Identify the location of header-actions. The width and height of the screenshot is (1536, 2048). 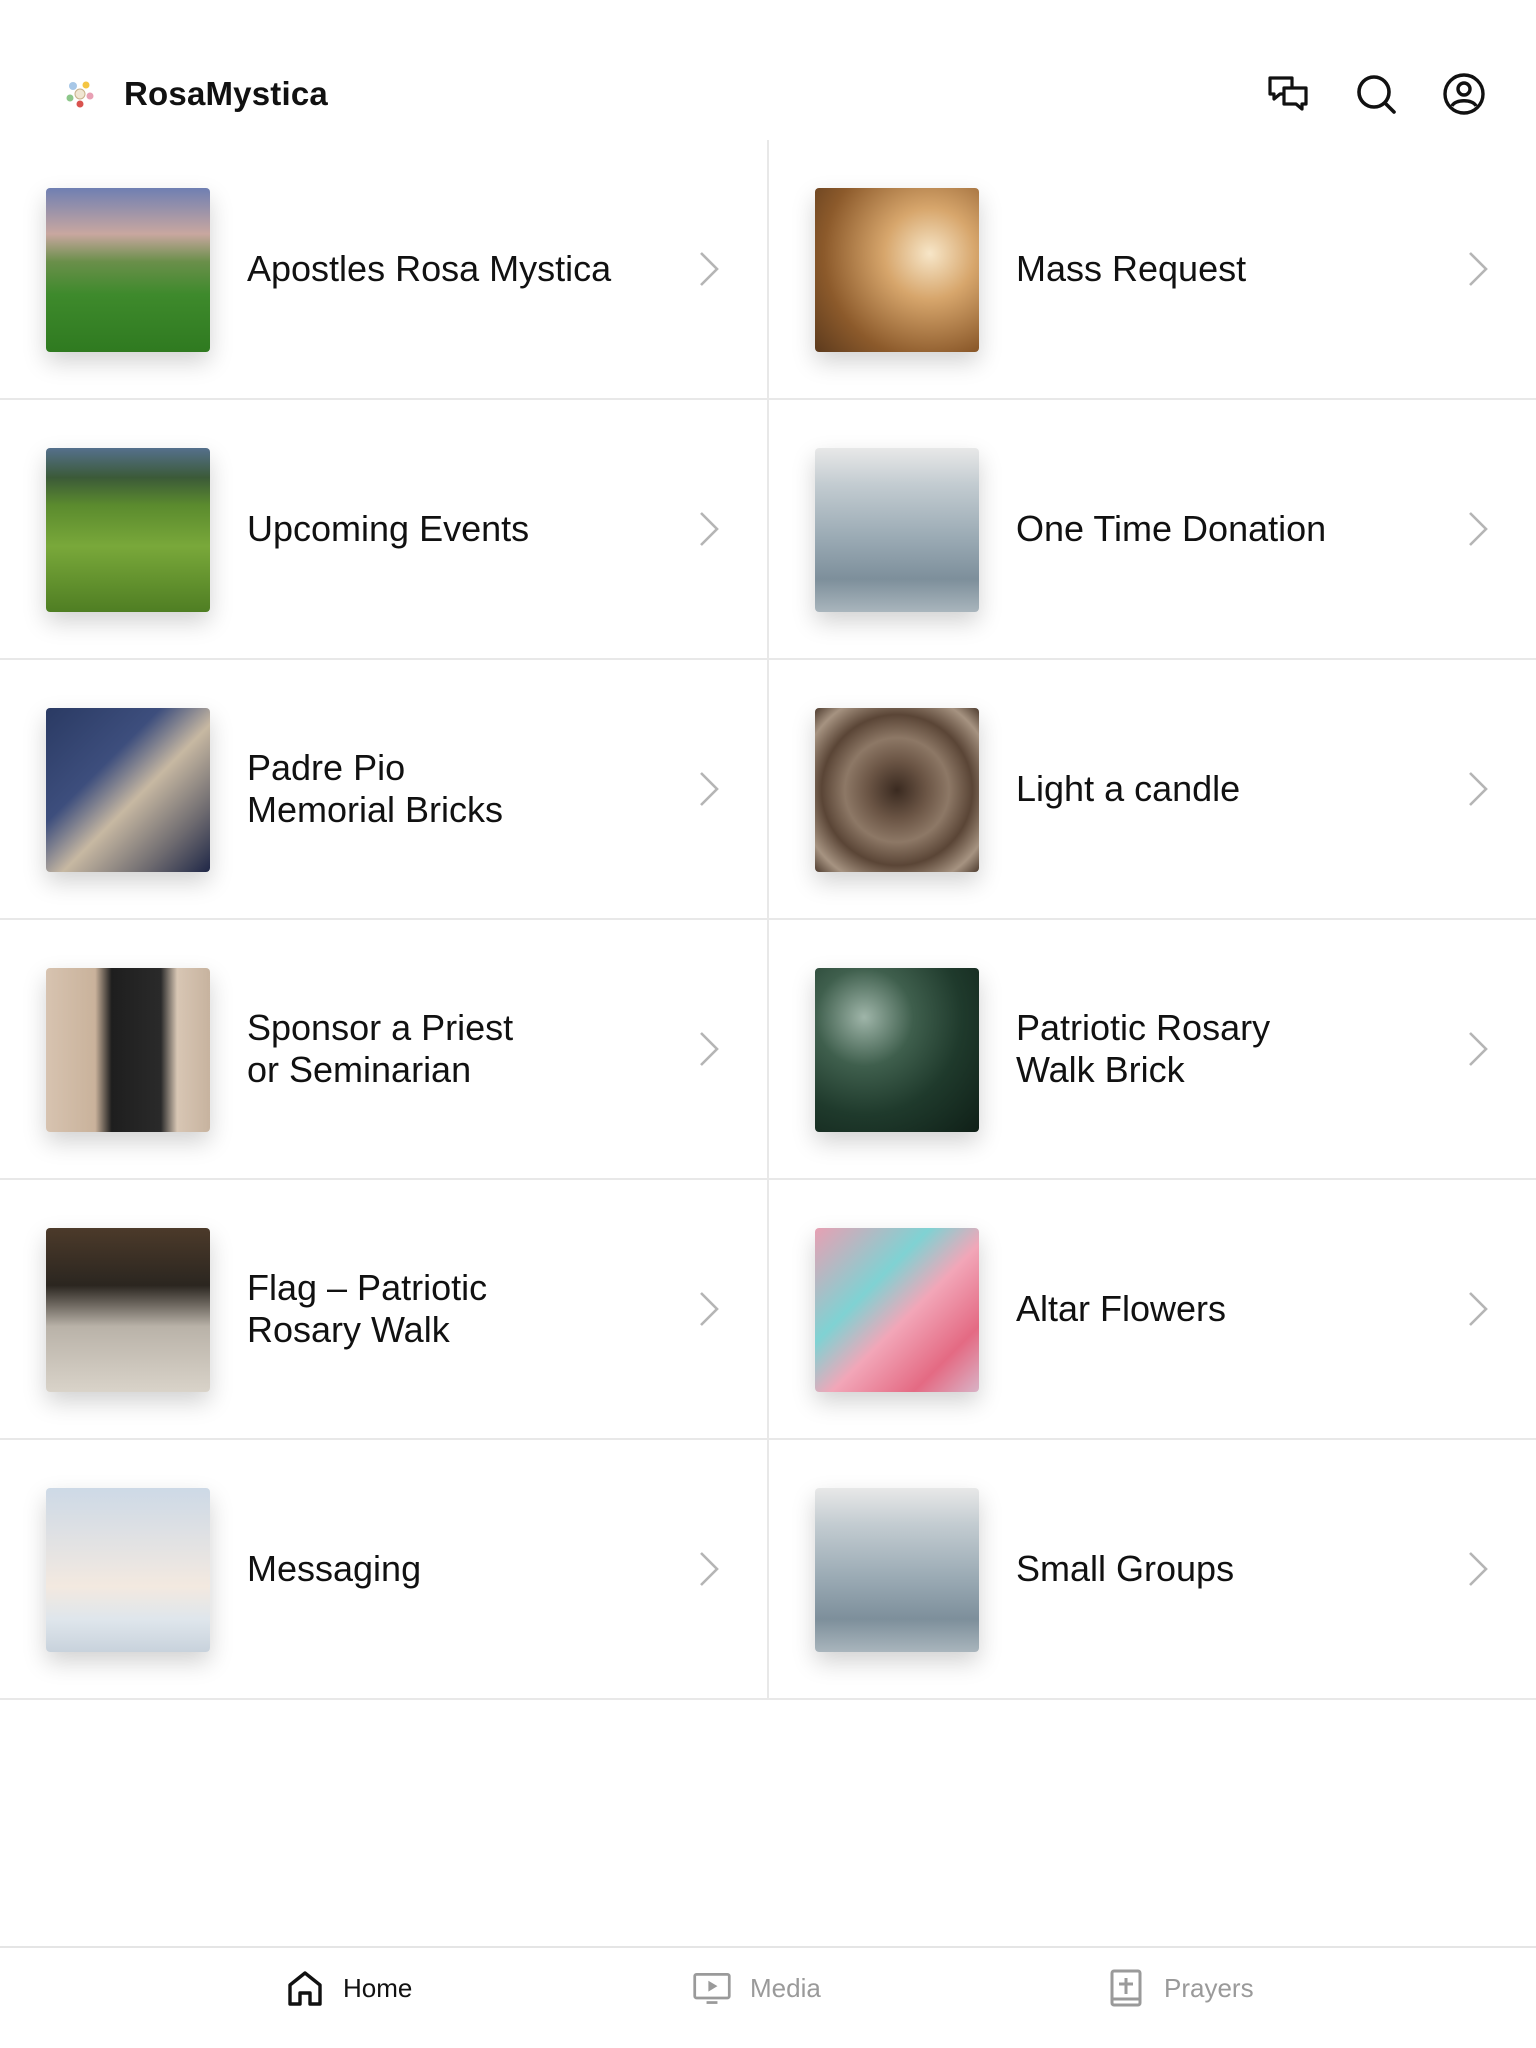
(1376, 94).